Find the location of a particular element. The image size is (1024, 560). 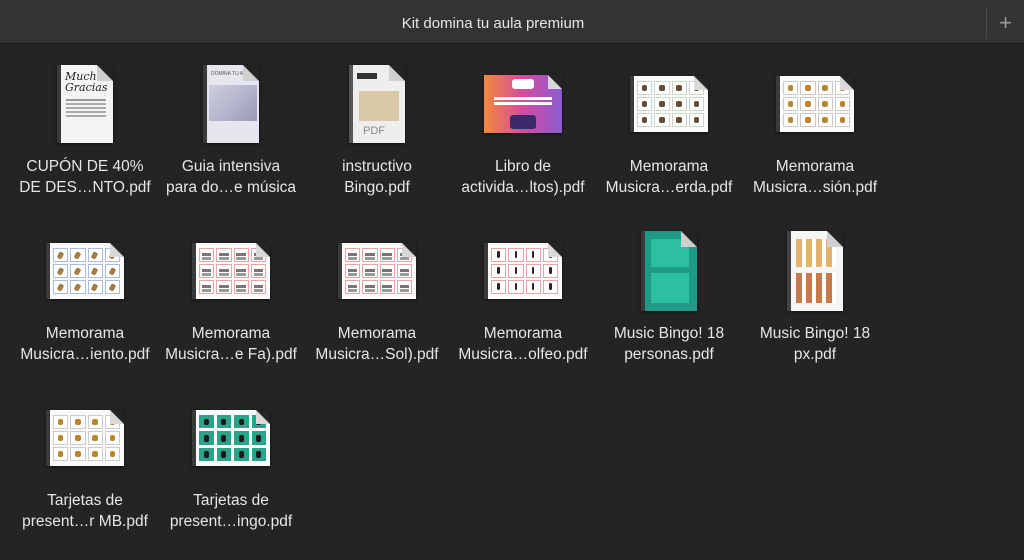

file-name: Music Bingo! 18 px.pdf is located at coordinates (815, 344).